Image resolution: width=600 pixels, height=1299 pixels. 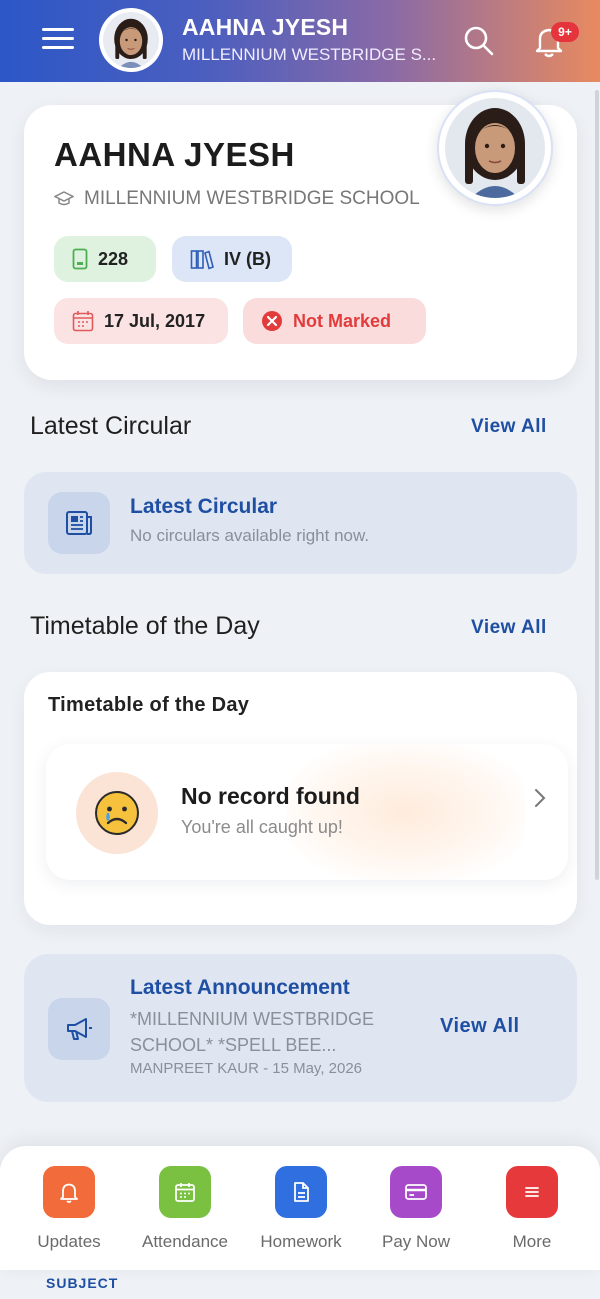 I want to click on nav-label: More, so click(x=532, y=1241).